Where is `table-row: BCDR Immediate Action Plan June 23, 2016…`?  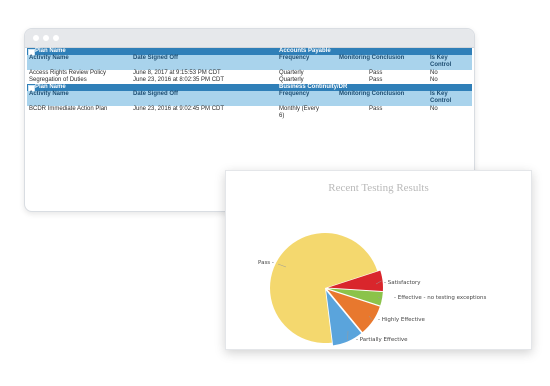 table-row: BCDR Immediate Action Plan June 23, 2016… is located at coordinates (249, 114).